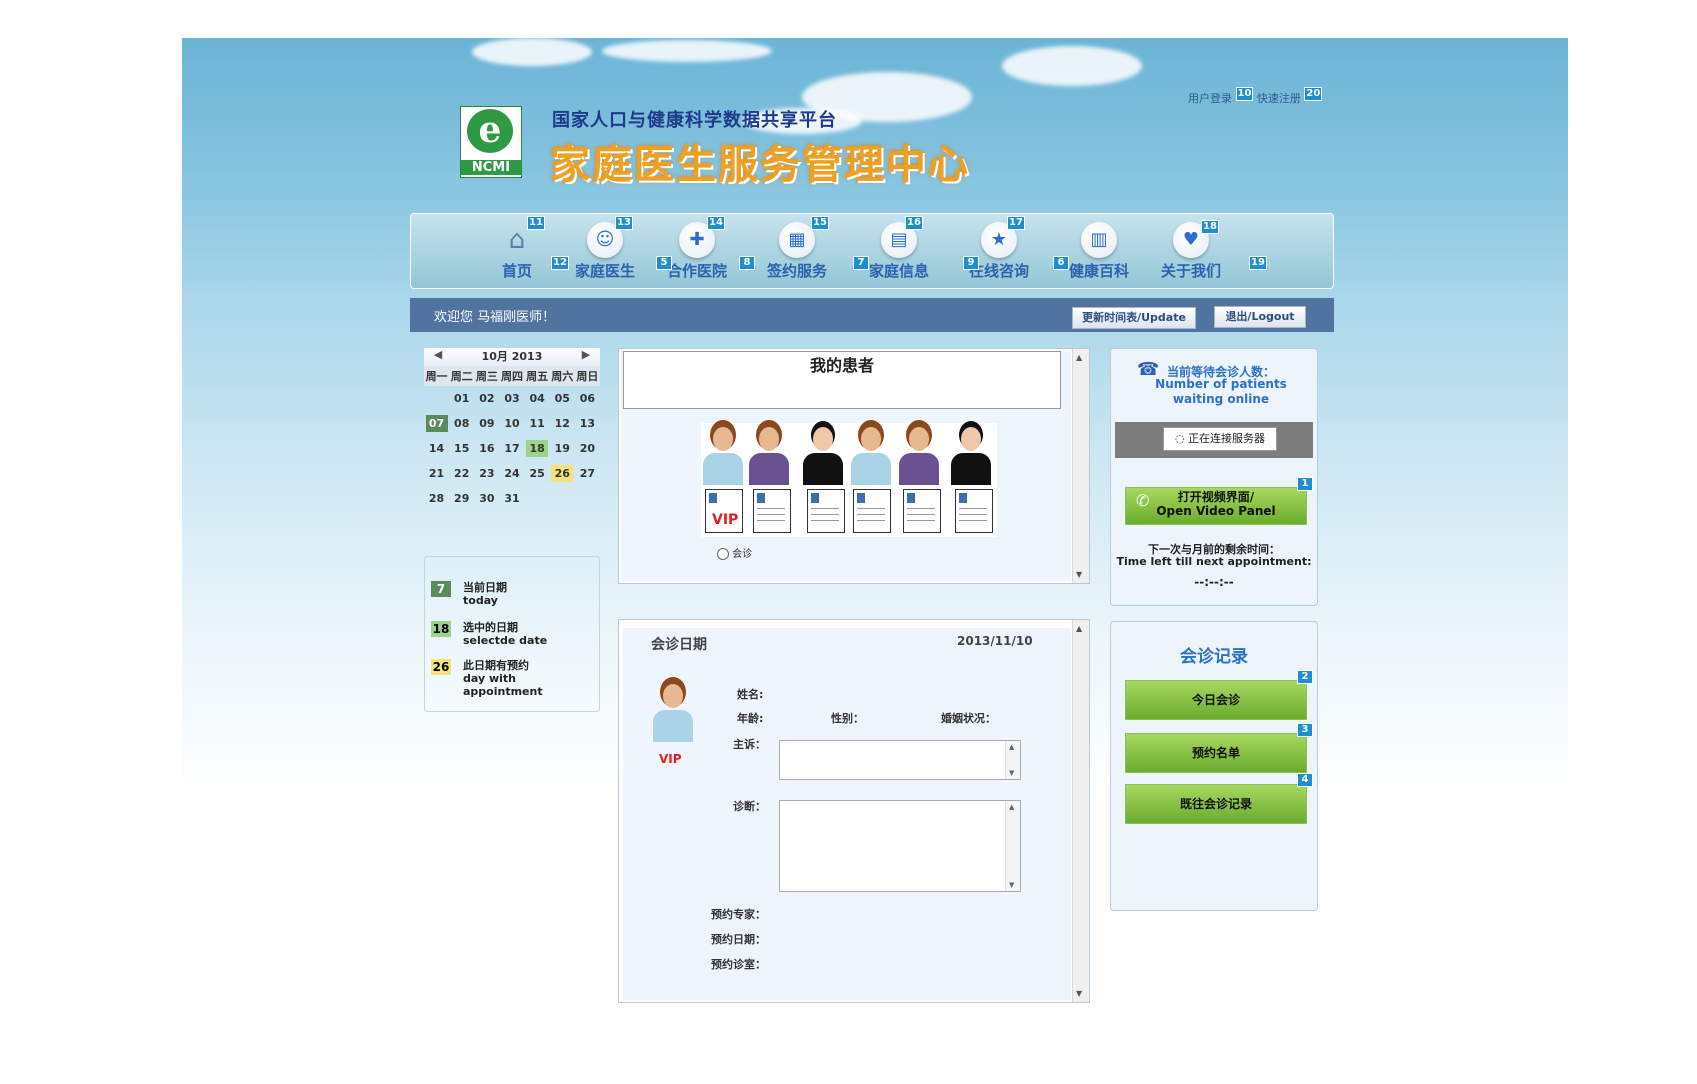  What do you see at coordinates (562, 398) in the screenshot?
I see `calendar-day: 05` at bounding box center [562, 398].